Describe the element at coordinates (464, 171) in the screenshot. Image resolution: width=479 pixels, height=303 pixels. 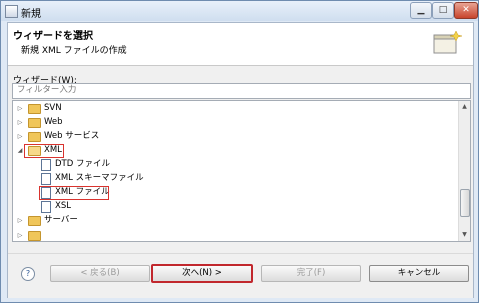
I see `tree-scrollbar: ▲ ▼` at that location.